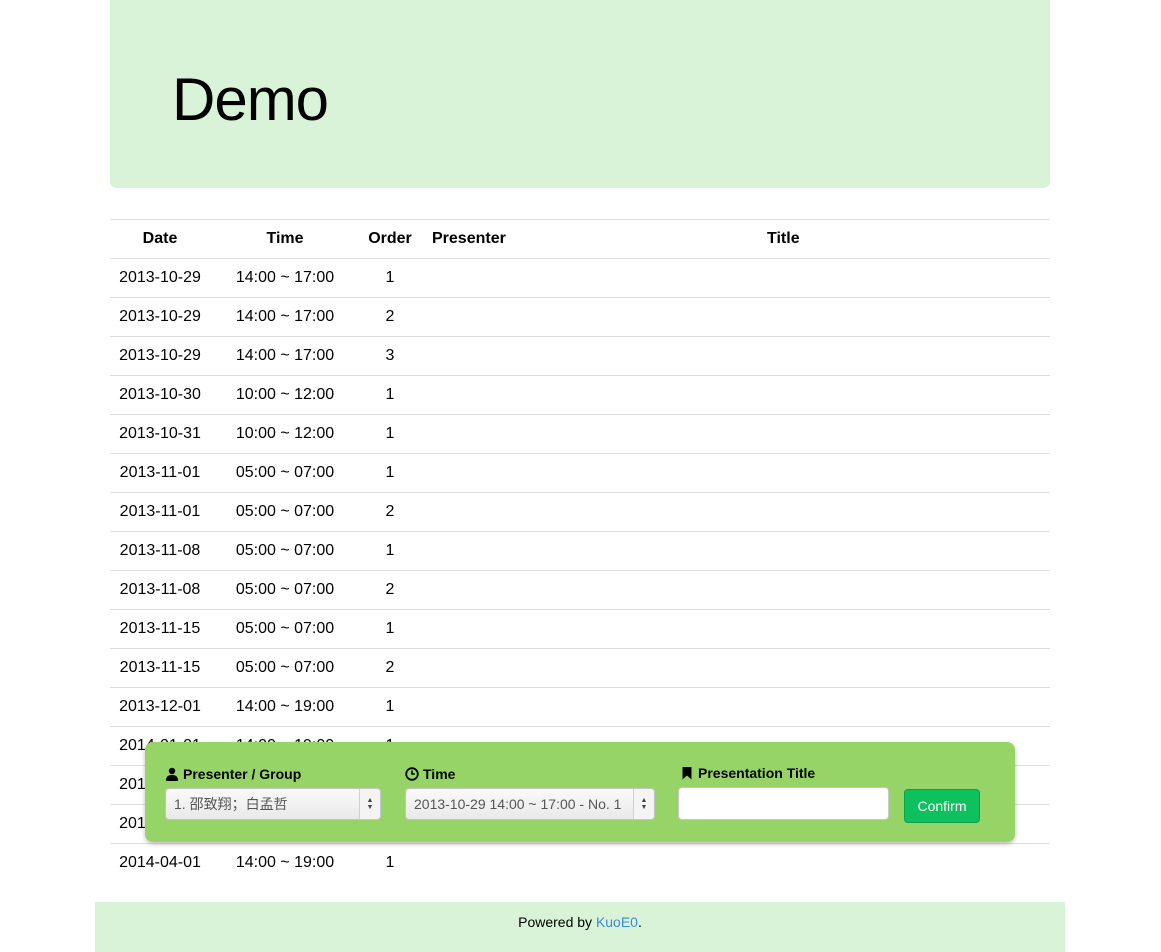 Image resolution: width=1161 pixels, height=952 pixels. Describe the element at coordinates (160, 707) in the screenshot. I see `cell-date: 2013-12-01` at that location.